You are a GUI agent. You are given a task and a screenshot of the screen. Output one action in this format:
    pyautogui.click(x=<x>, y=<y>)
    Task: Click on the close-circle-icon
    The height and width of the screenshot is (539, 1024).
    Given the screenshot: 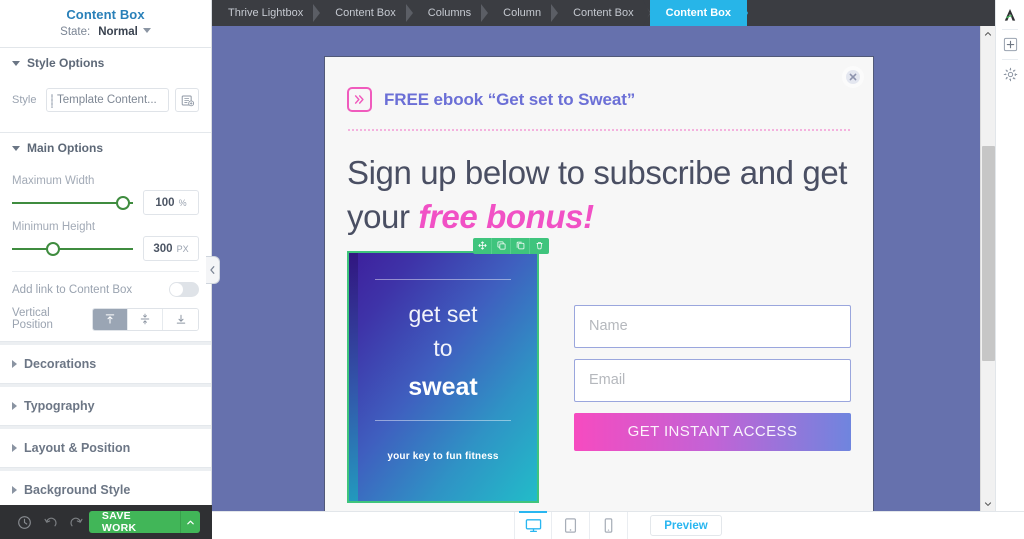 What is the action you would take?
    pyautogui.click(x=853, y=77)
    